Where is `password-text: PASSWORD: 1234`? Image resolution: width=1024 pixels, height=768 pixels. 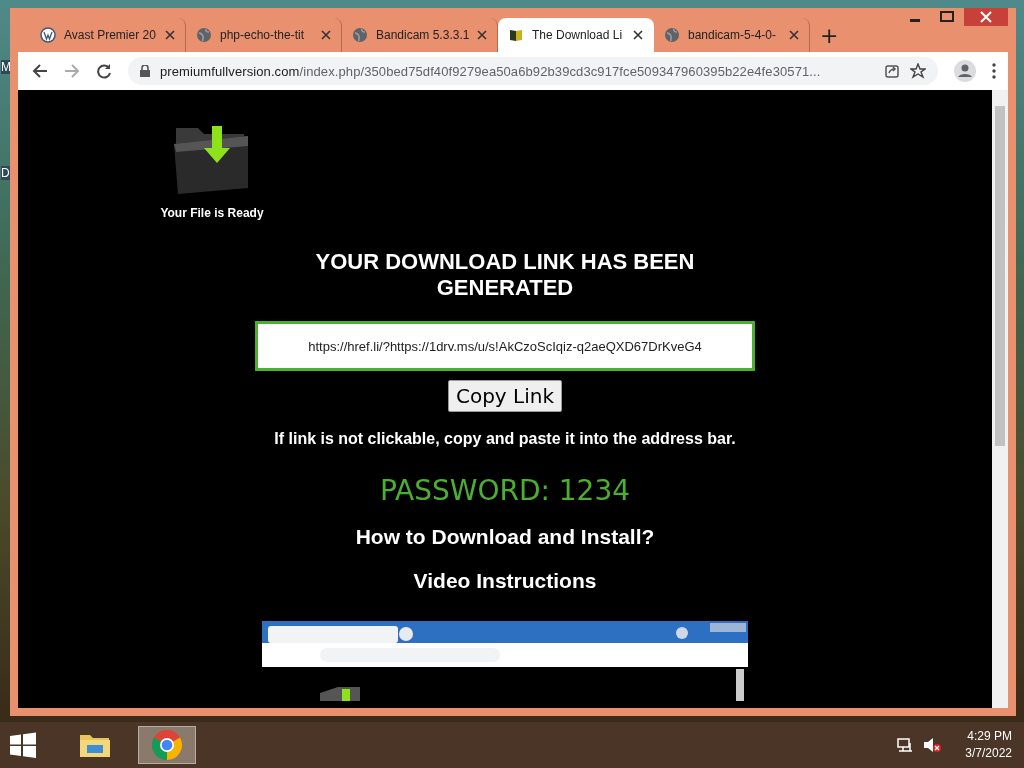 password-text: PASSWORD: 1234 is located at coordinates (505, 490).